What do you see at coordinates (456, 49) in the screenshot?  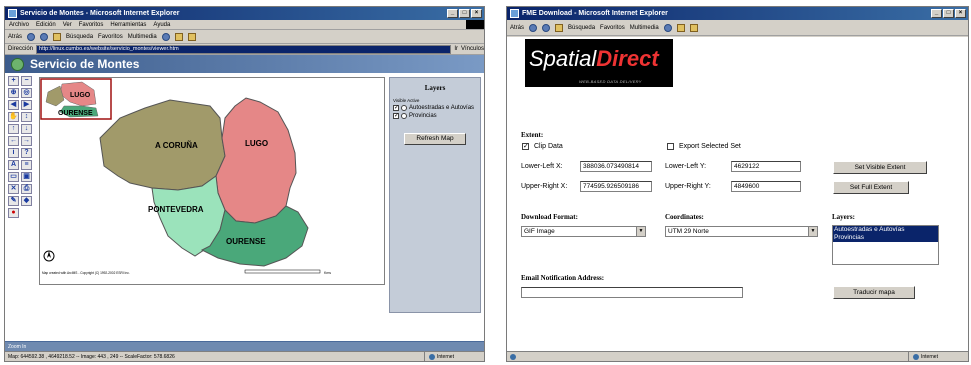 I see `go-button: Ir` at bounding box center [456, 49].